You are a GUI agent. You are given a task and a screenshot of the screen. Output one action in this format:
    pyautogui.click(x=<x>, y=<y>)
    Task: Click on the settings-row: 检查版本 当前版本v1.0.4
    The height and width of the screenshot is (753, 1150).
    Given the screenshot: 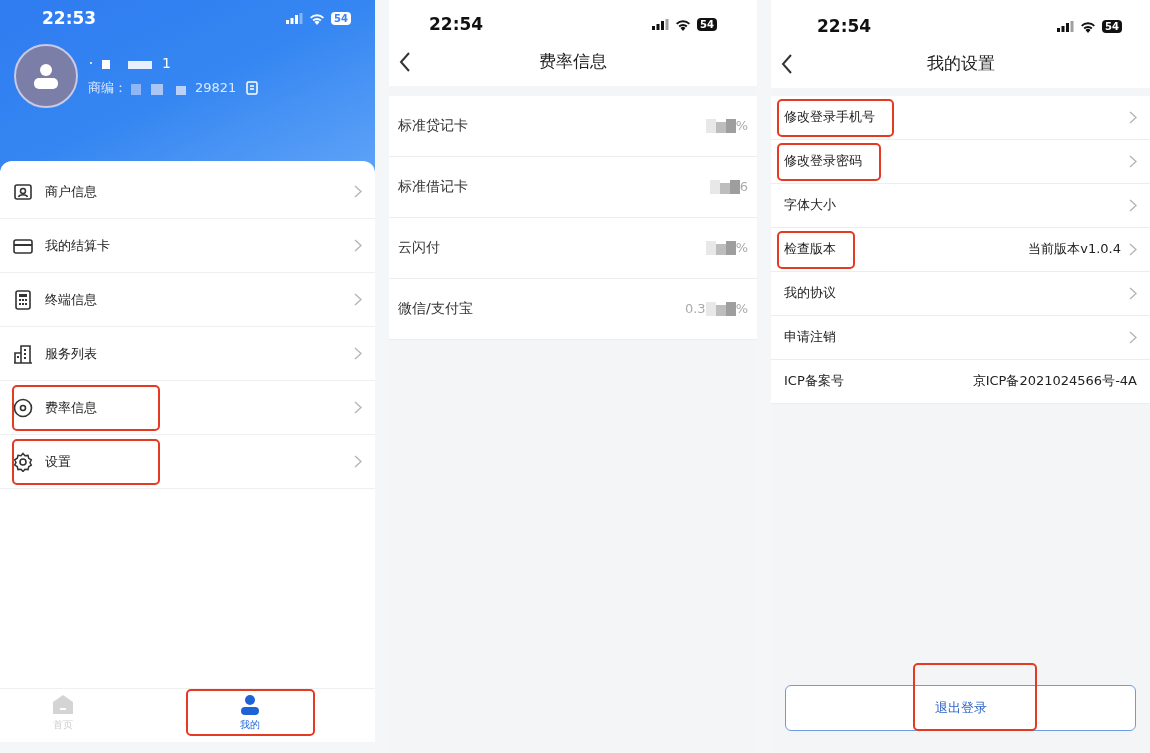 What is the action you would take?
    pyautogui.click(x=960, y=249)
    